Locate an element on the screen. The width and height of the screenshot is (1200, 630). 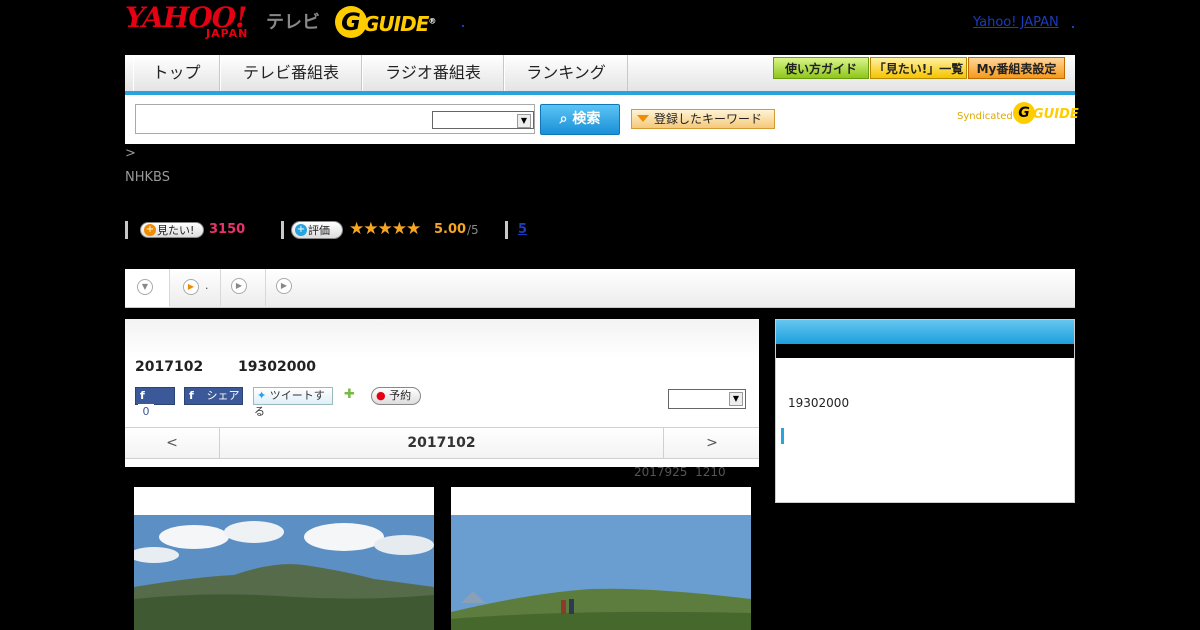
yahoo-japan-logo-text: JAPAN is located at coordinates (227, 33).